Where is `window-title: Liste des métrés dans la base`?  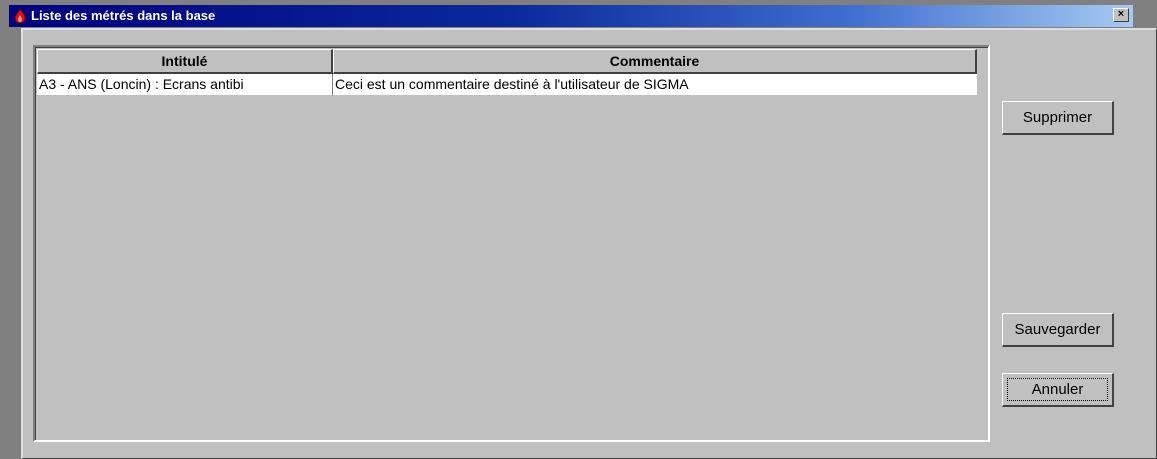
window-title: Liste des métrés dans la base is located at coordinates (123, 15).